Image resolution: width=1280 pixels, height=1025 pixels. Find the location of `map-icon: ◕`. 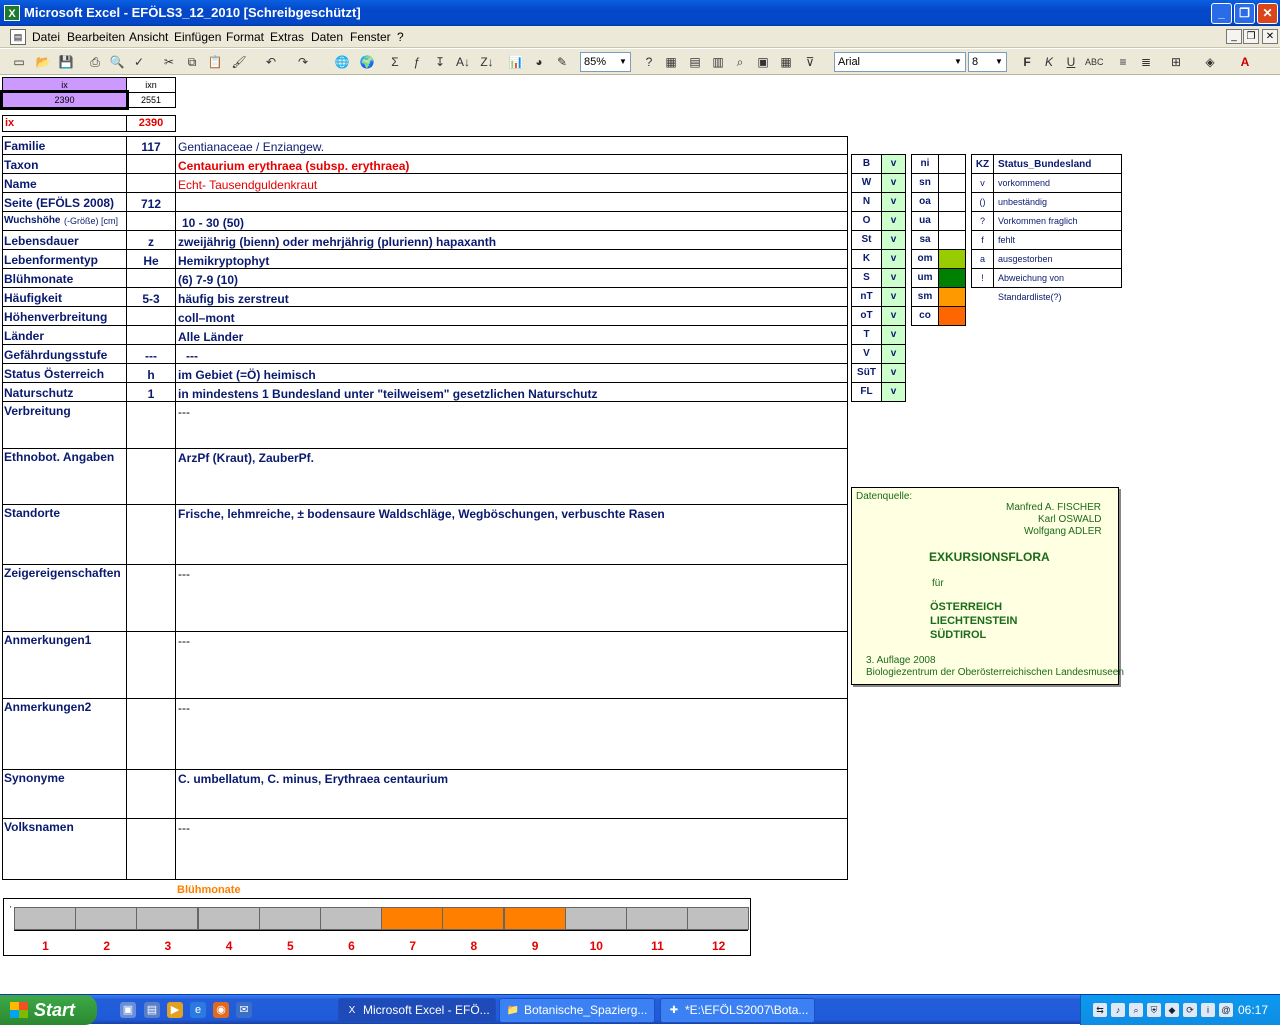

map-icon: ◕ is located at coordinates (539, 62).